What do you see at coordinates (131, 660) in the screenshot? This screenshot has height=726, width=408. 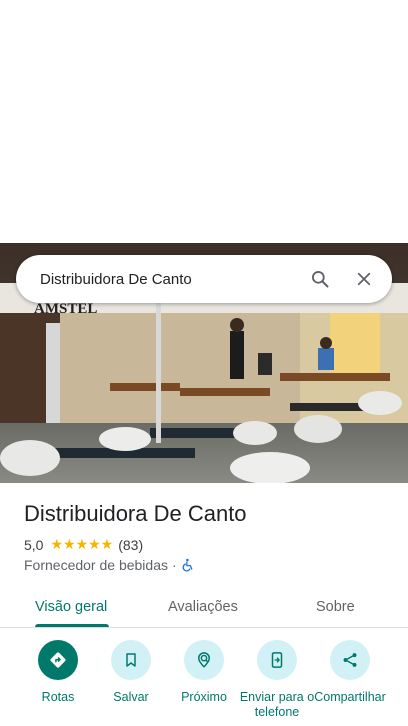 I see `bookmark-icon` at bounding box center [131, 660].